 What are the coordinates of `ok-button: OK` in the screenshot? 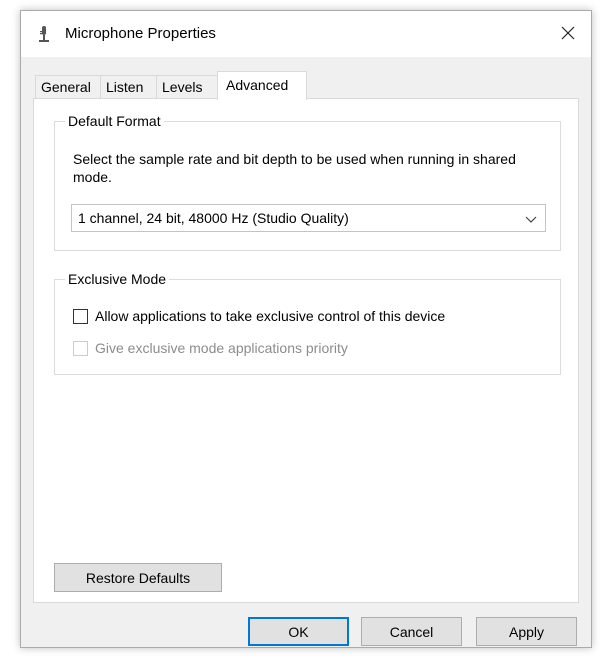 It's located at (298, 631).